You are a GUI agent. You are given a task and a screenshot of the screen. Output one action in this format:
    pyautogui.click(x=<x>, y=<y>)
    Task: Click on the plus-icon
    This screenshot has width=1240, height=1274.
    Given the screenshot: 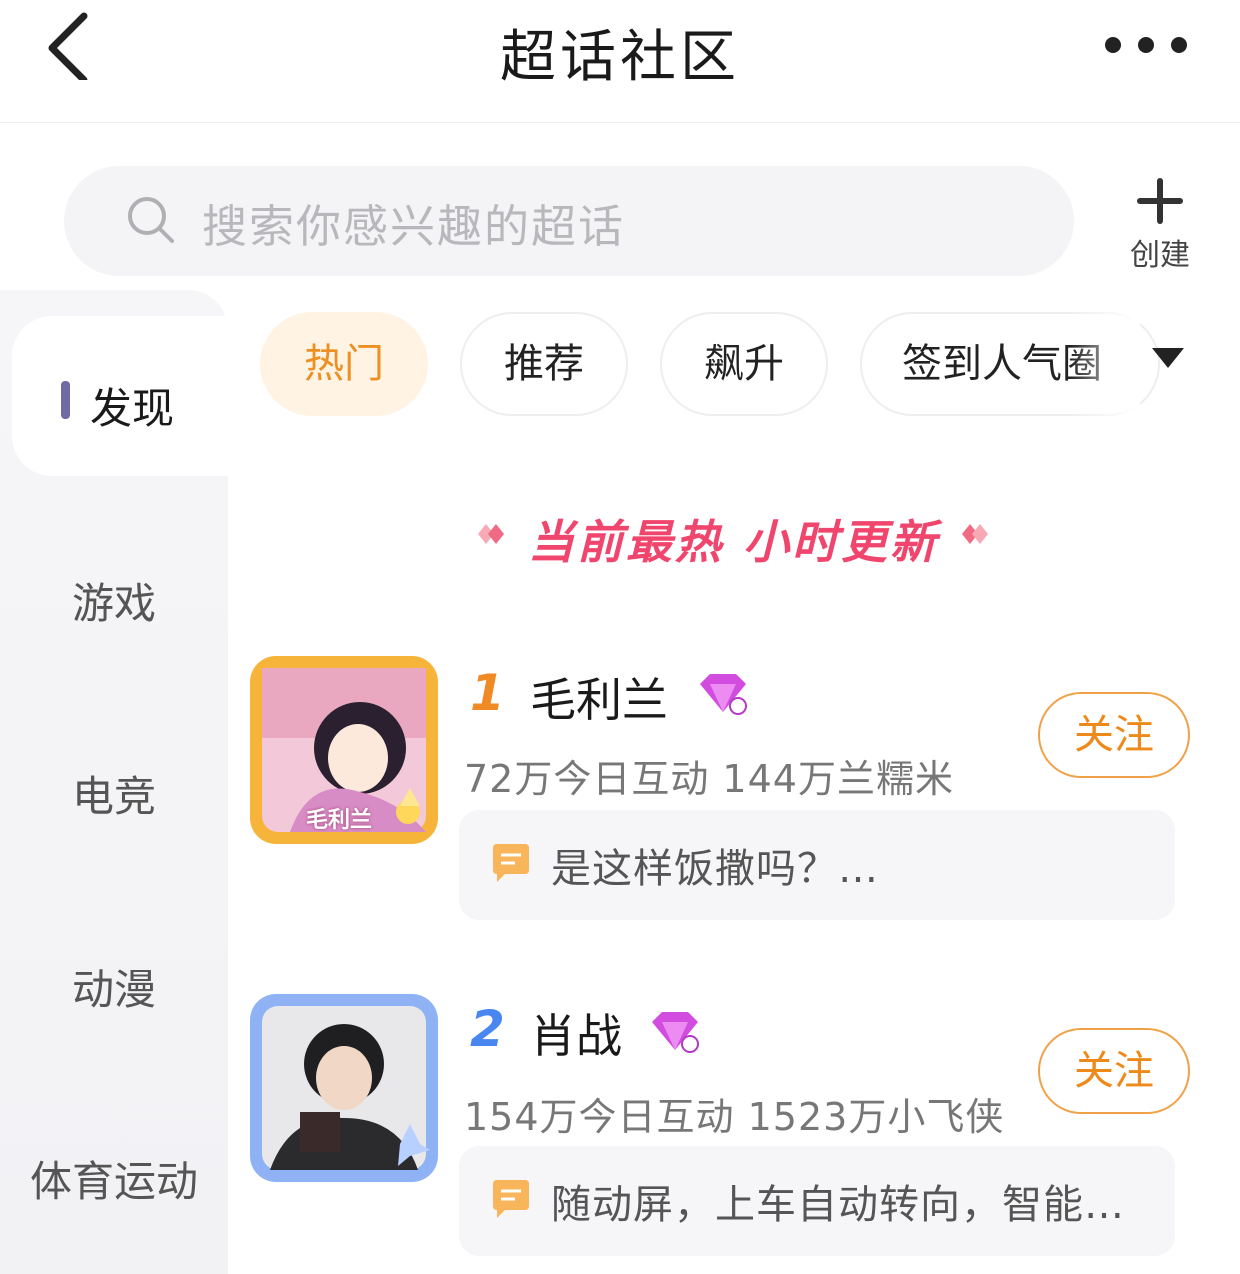 What is the action you would take?
    pyautogui.click(x=1160, y=201)
    